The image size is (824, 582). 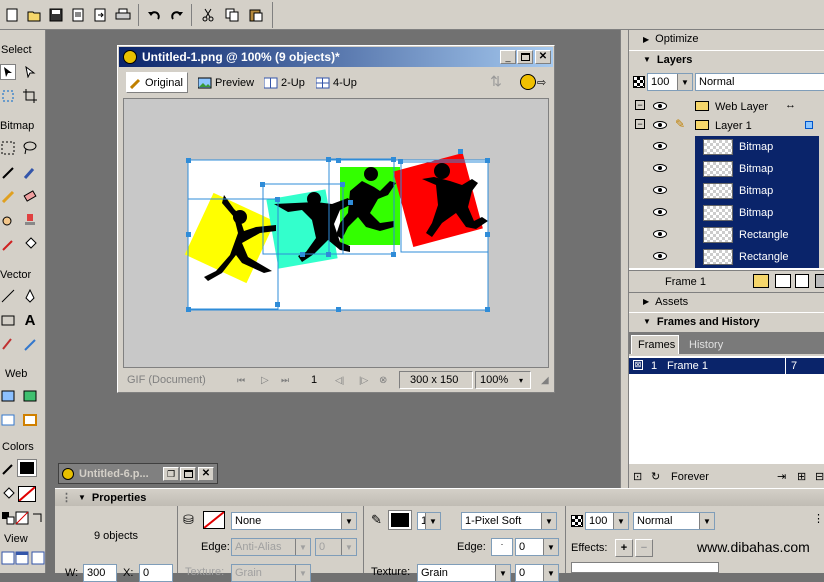 What do you see at coordinates (8, 196) in the screenshot?
I see `pencil-tool-icon` at bounding box center [8, 196].